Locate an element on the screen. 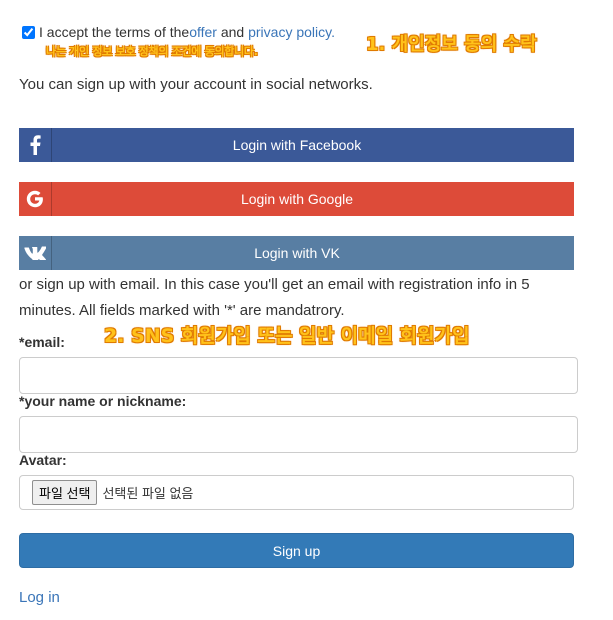  email-field is located at coordinates (298, 375).